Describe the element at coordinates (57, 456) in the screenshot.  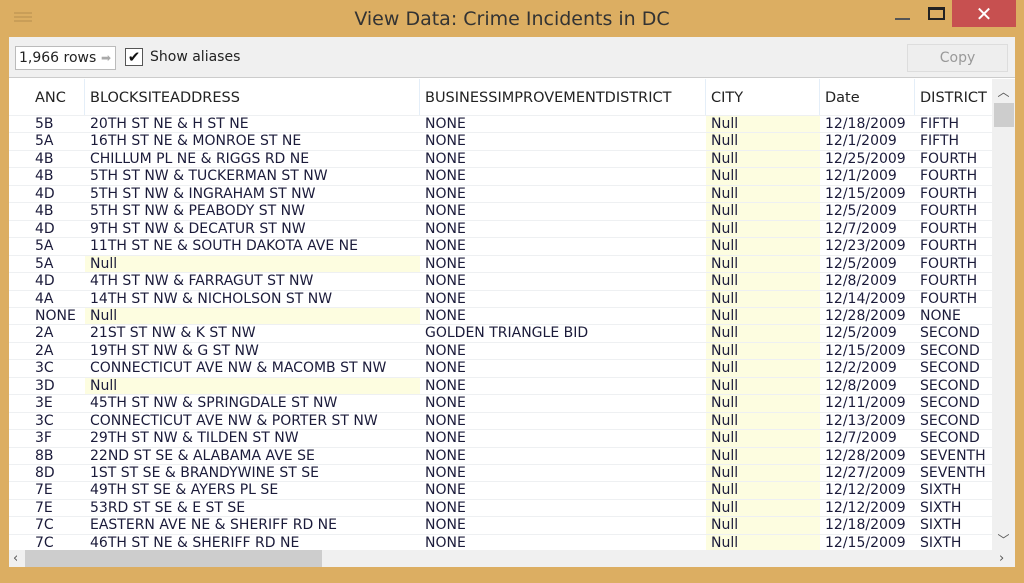
I see `cell-anc: 8B` at that location.